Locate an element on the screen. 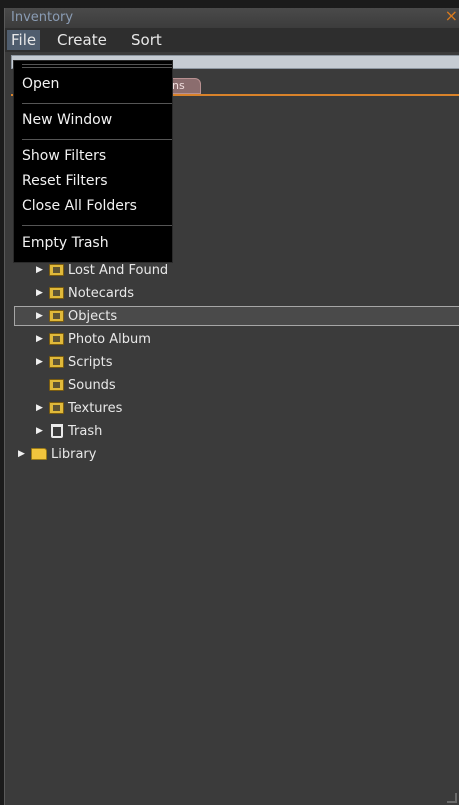  menu-item-show-filters: Show Filters is located at coordinates (96, 156).